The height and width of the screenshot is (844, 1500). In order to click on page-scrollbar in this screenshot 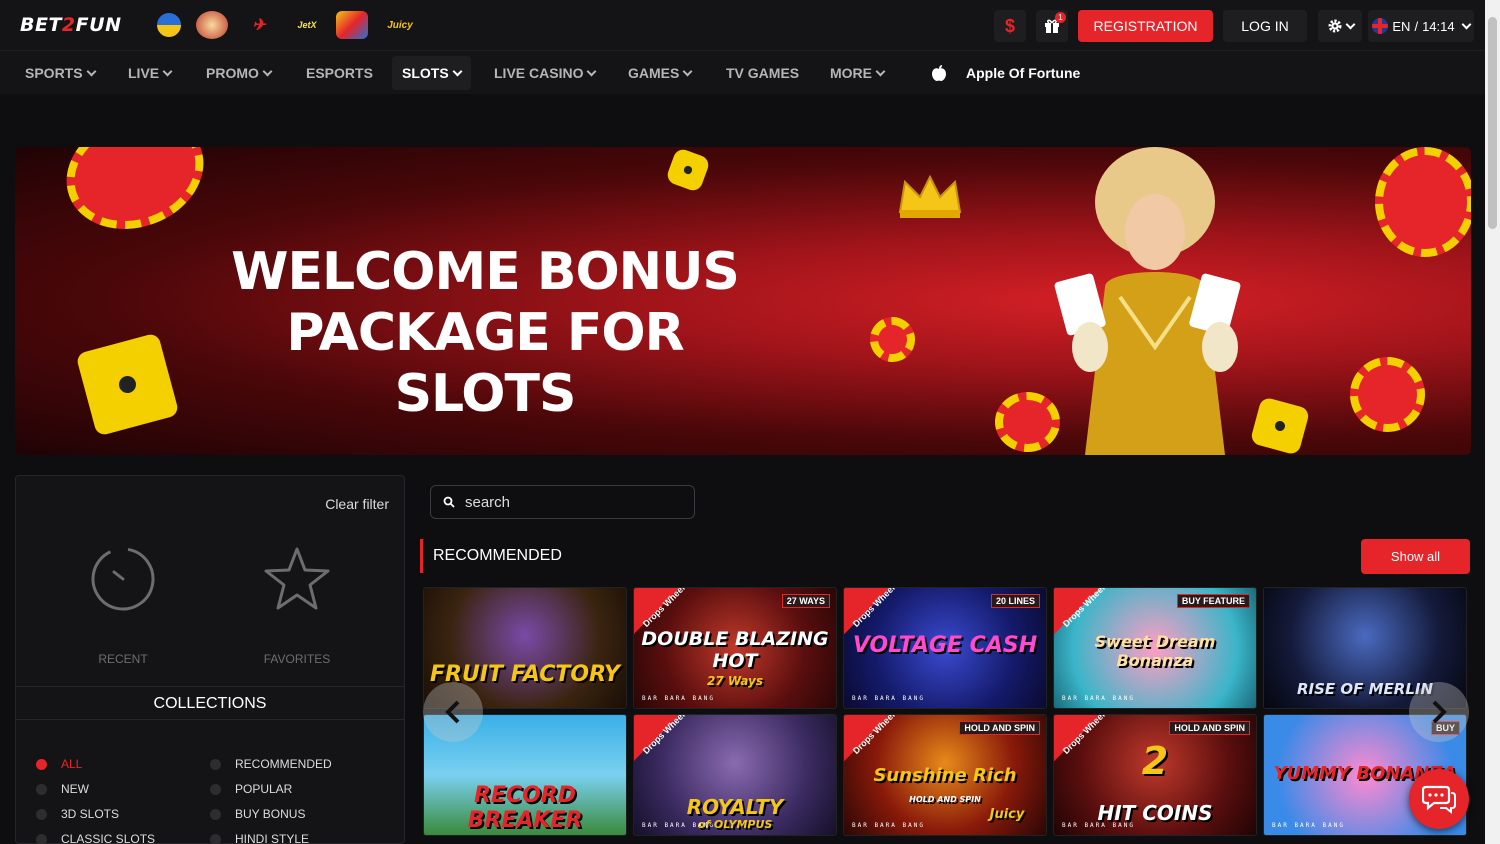, I will do `click(1492, 422)`.